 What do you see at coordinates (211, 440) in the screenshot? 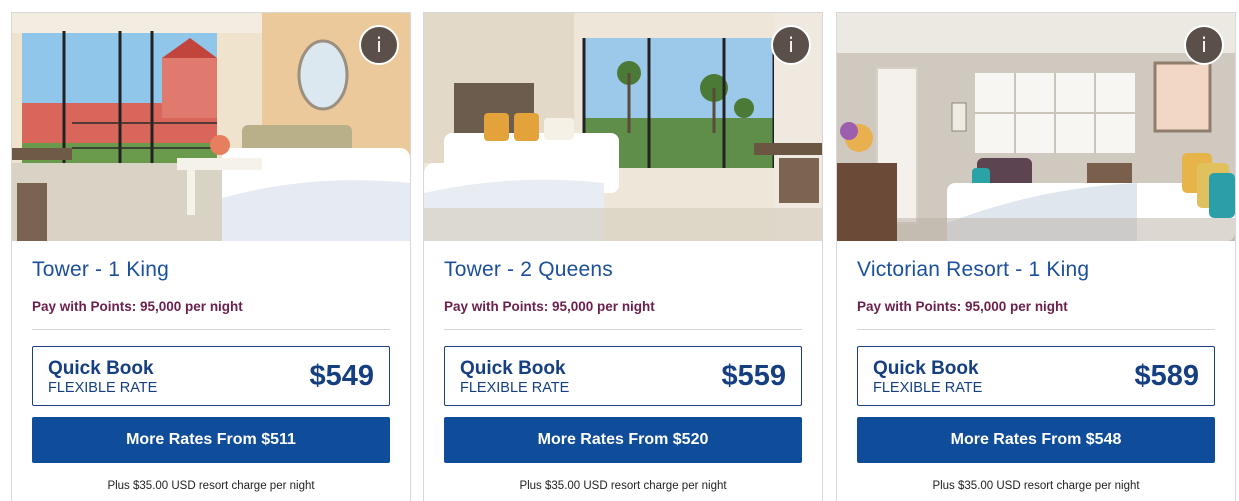
I see `more-rates-button: More Rates From $511` at bounding box center [211, 440].